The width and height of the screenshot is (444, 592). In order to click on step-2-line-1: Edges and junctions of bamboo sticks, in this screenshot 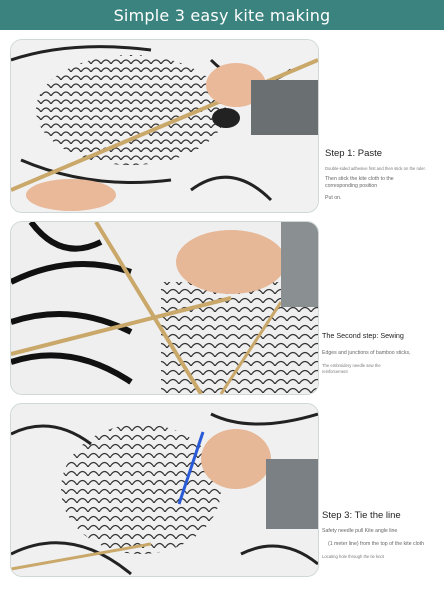, I will do `click(366, 353)`.